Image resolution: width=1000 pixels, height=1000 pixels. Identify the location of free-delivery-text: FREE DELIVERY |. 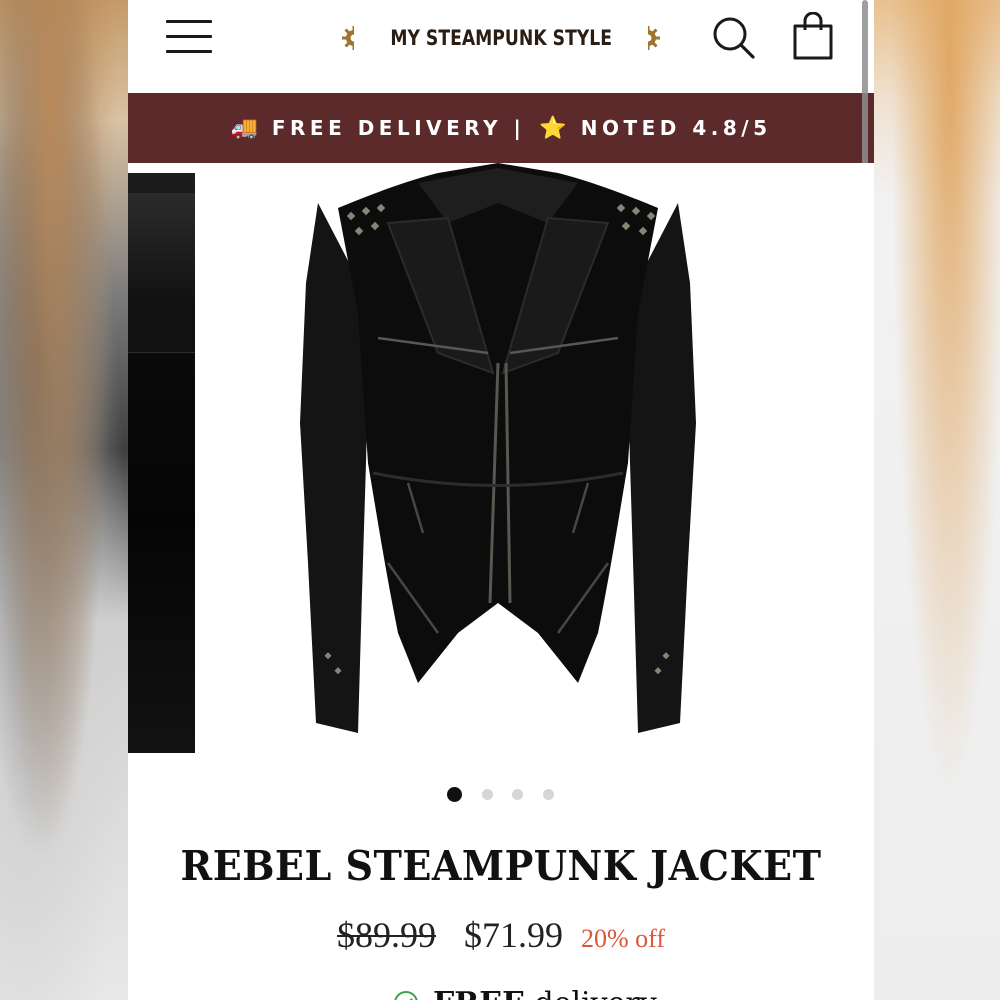
(398, 128).